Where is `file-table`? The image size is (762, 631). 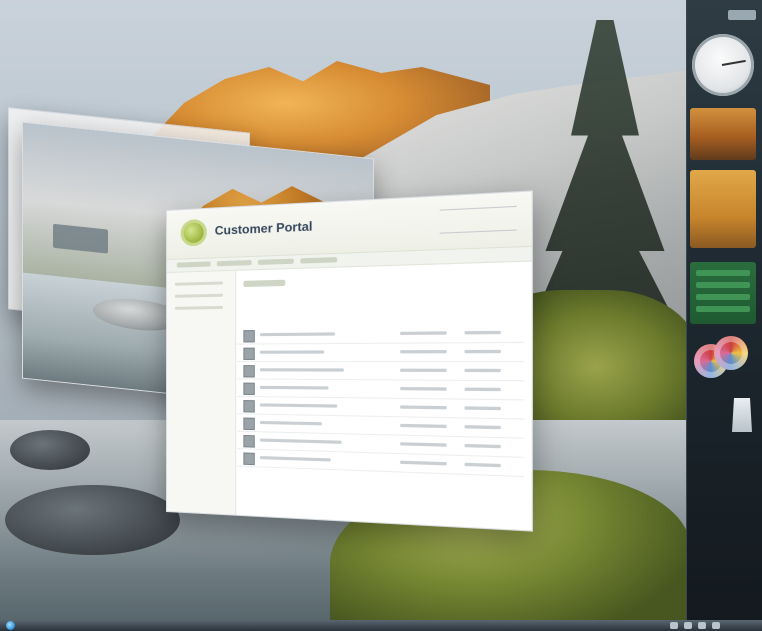
file-table is located at coordinates (381, 420).